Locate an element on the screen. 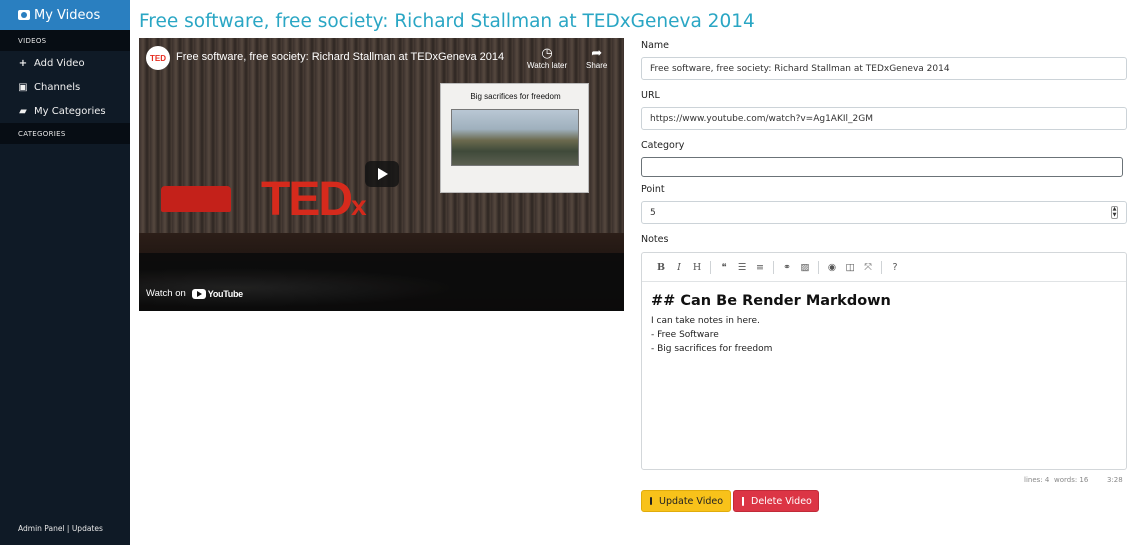 This screenshot has height=545, width=1143. point-input: 5 ▲ ▼ is located at coordinates (884, 212).